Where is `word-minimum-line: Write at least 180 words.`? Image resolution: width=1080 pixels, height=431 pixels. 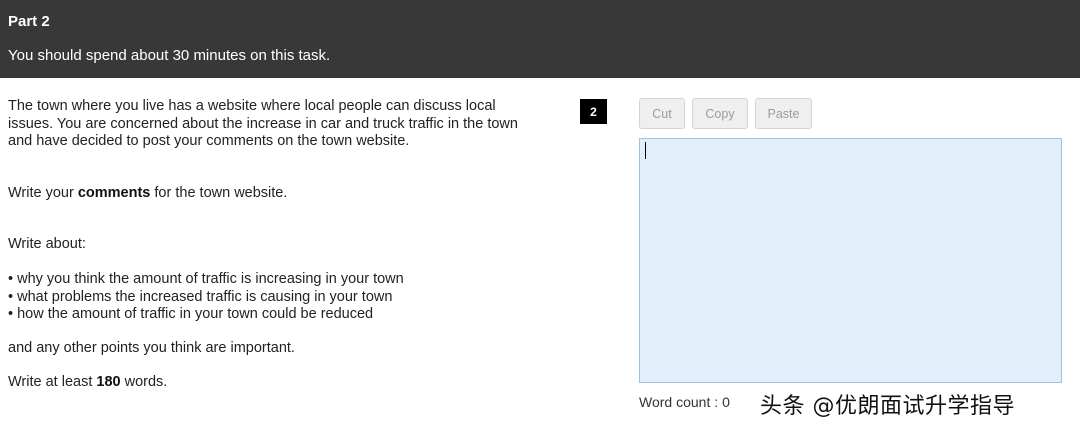 word-minimum-line: Write at least 180 words. is located at coordinates (87, 383).